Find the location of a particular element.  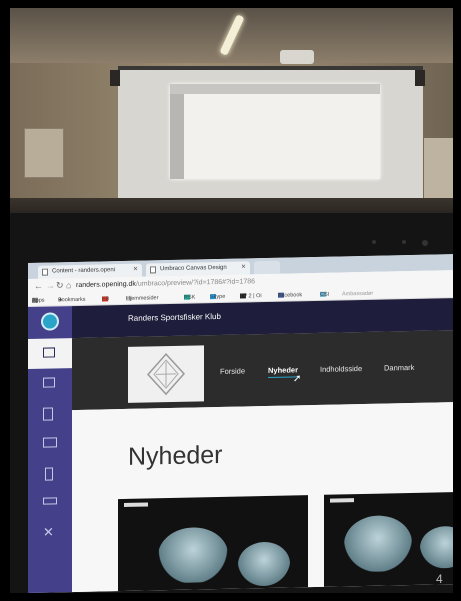

close-icon: ✕ is located at coordinates (48, 532).